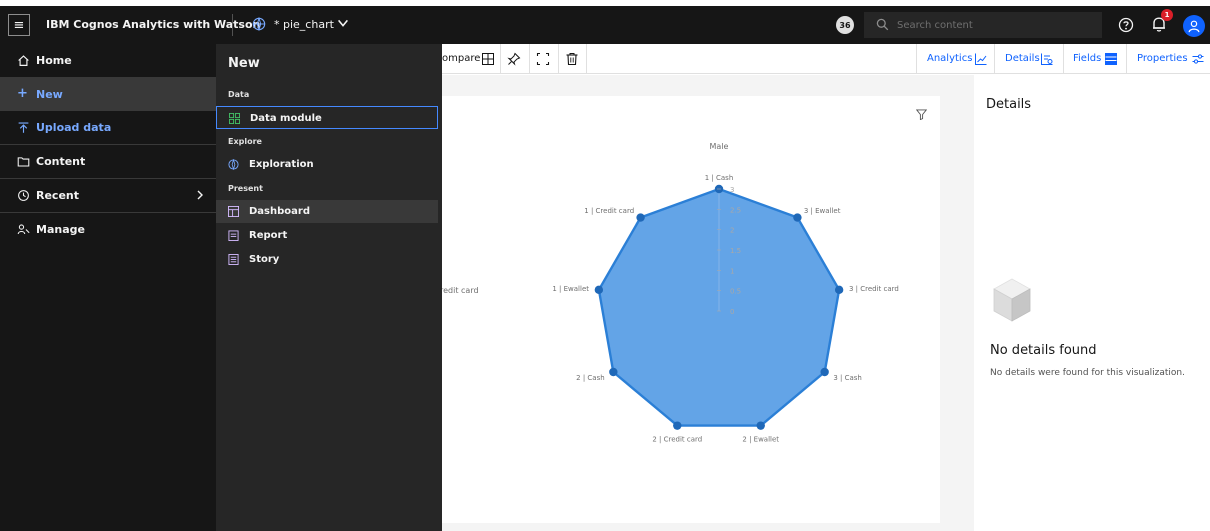 This screenshot has height=531, width=1210. What do you see at coordinates (1111, 59) in the screenshot?
I see `fields-icon` at bounding box center [1111, 59].